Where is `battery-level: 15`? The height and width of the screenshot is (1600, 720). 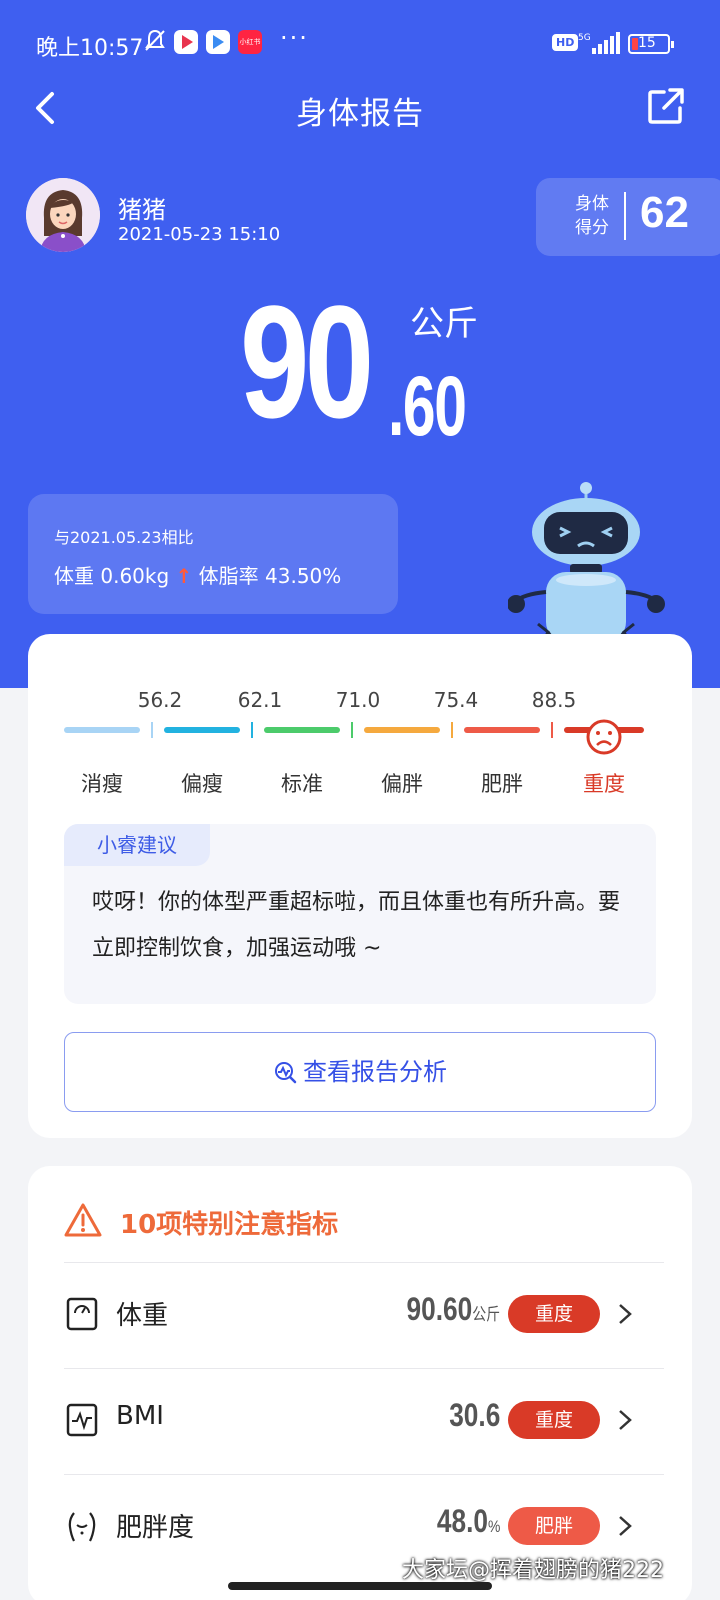
battery-level: 15 is located at coordinates (647, 43).